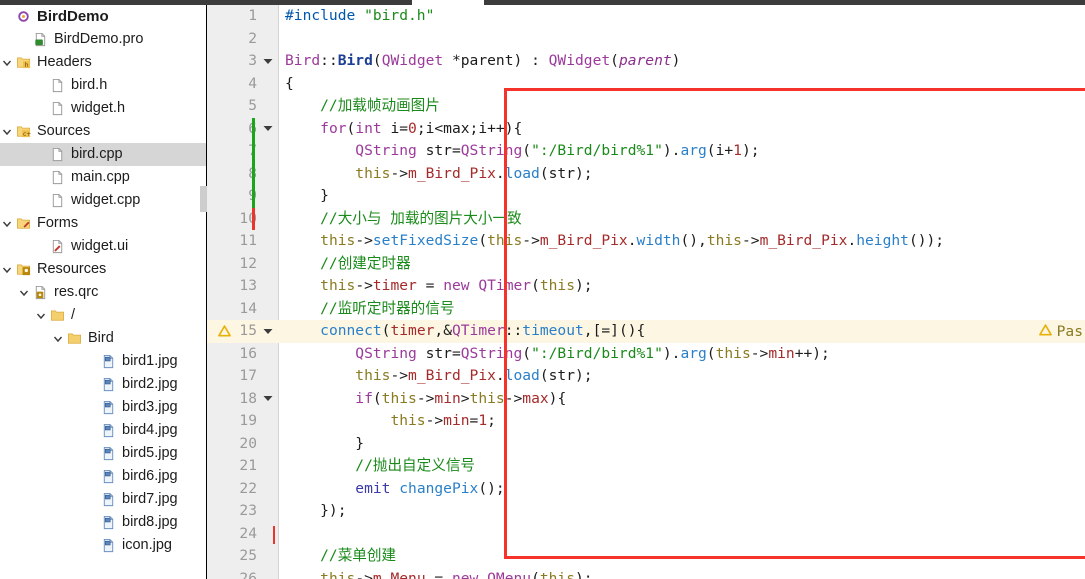 The height and width of the screenshot is (579, 1085). Describe the element at coordinates (926, 240) in the screenshot. I see `code-token: ());` at that location.